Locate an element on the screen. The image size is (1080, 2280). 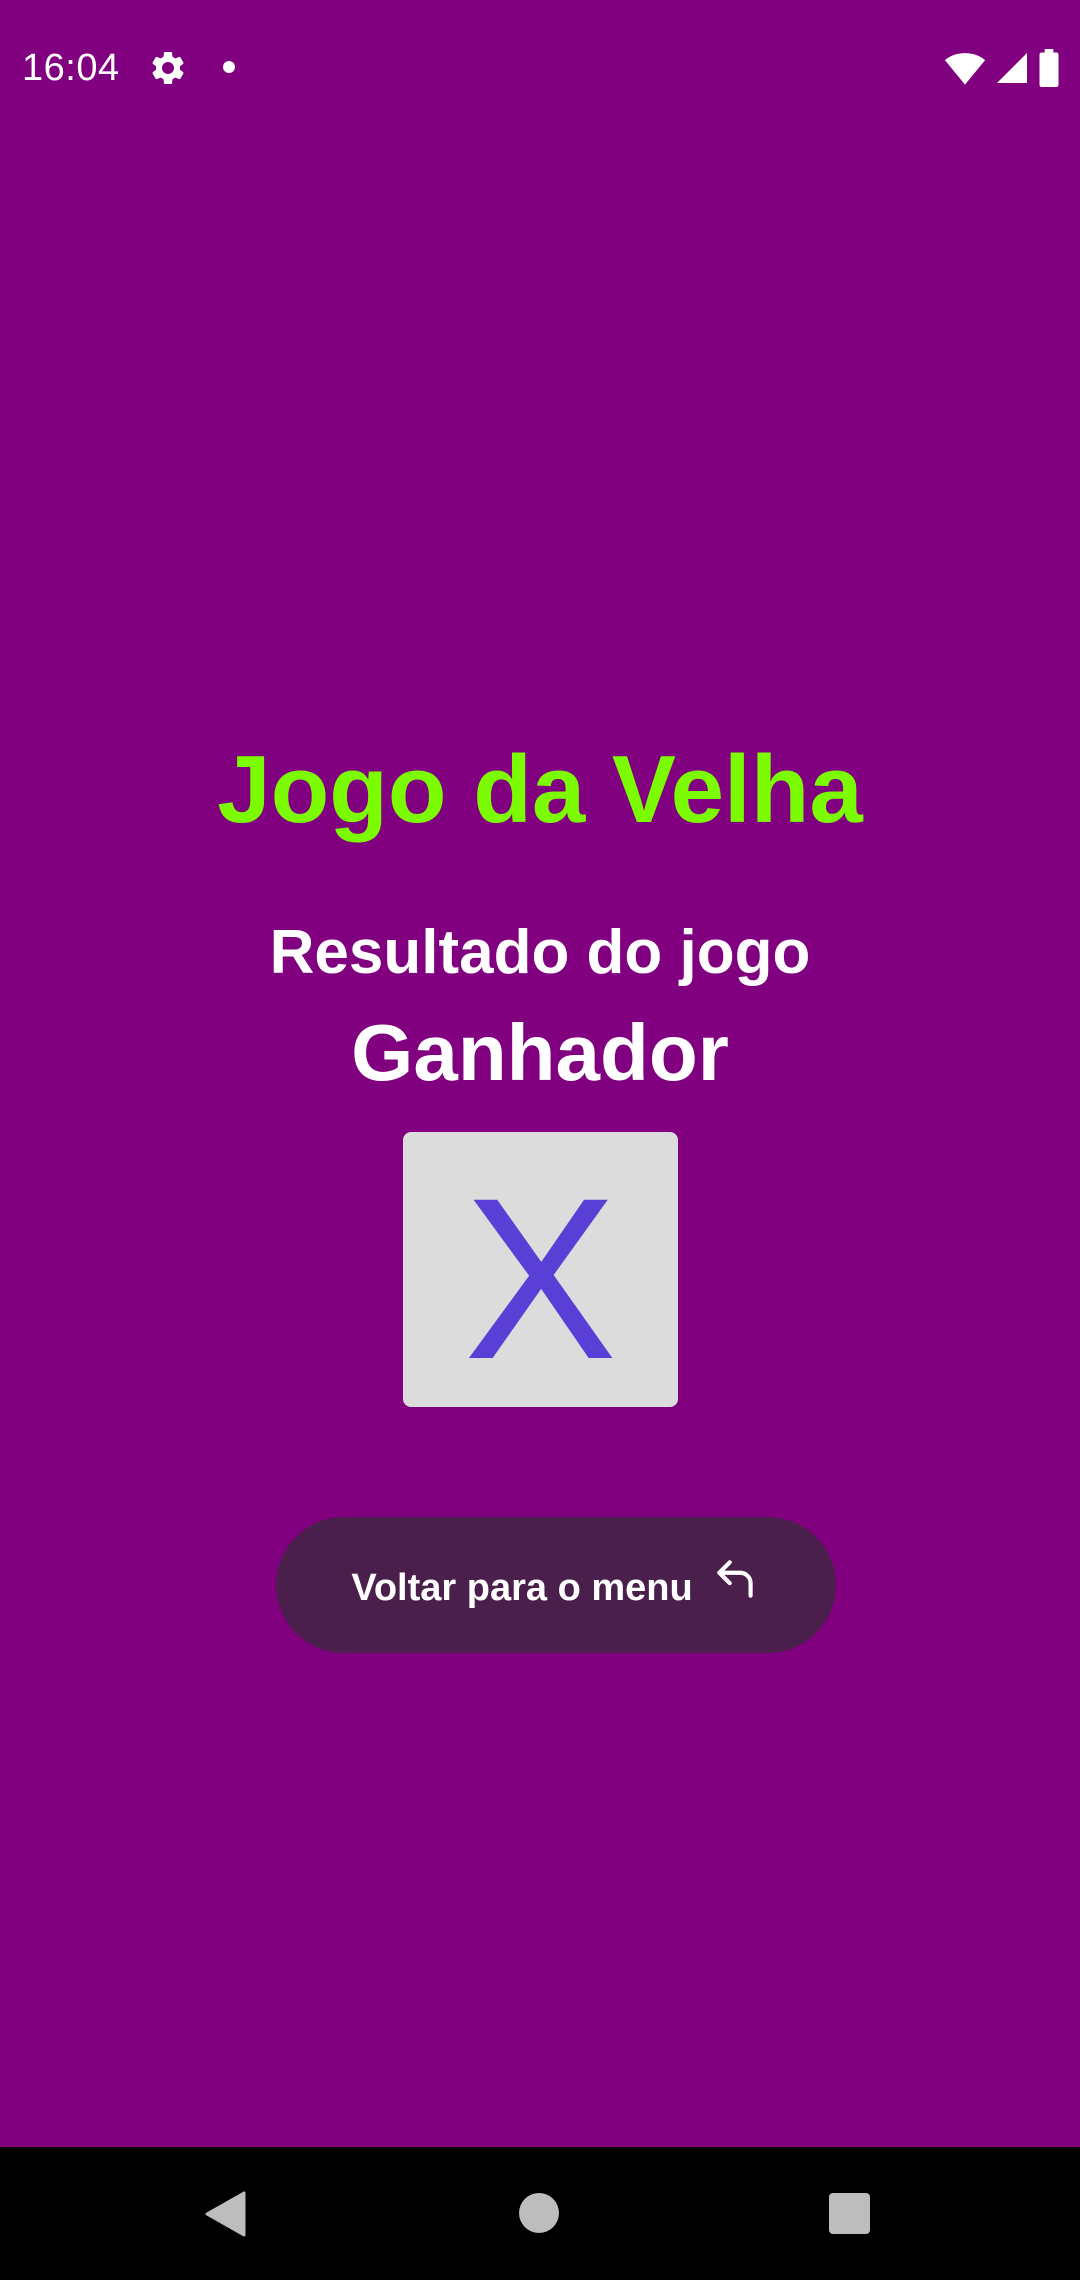
winner-tile: X is located at coordinates (540, 1269).